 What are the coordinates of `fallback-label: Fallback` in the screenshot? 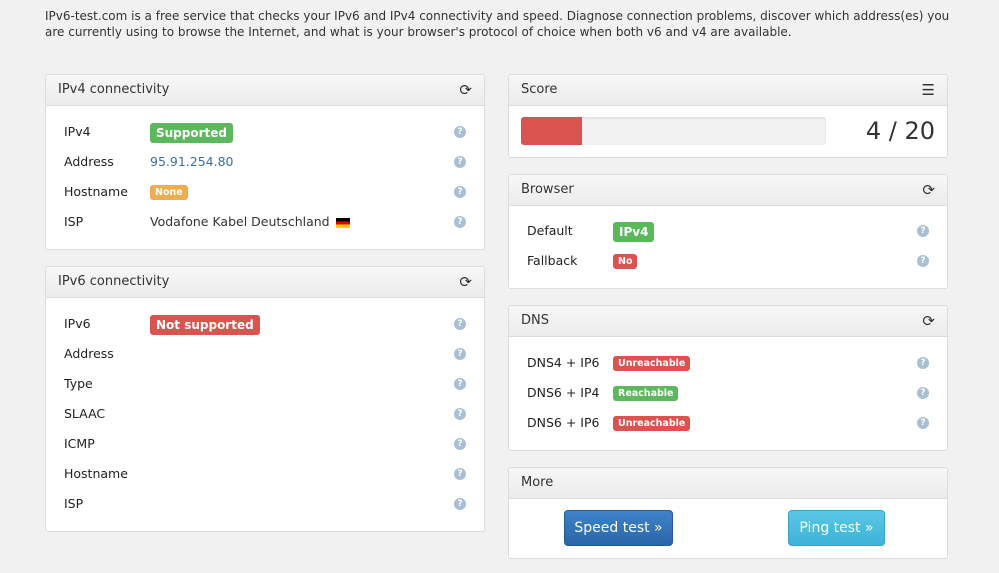 It's located at (552, 260).